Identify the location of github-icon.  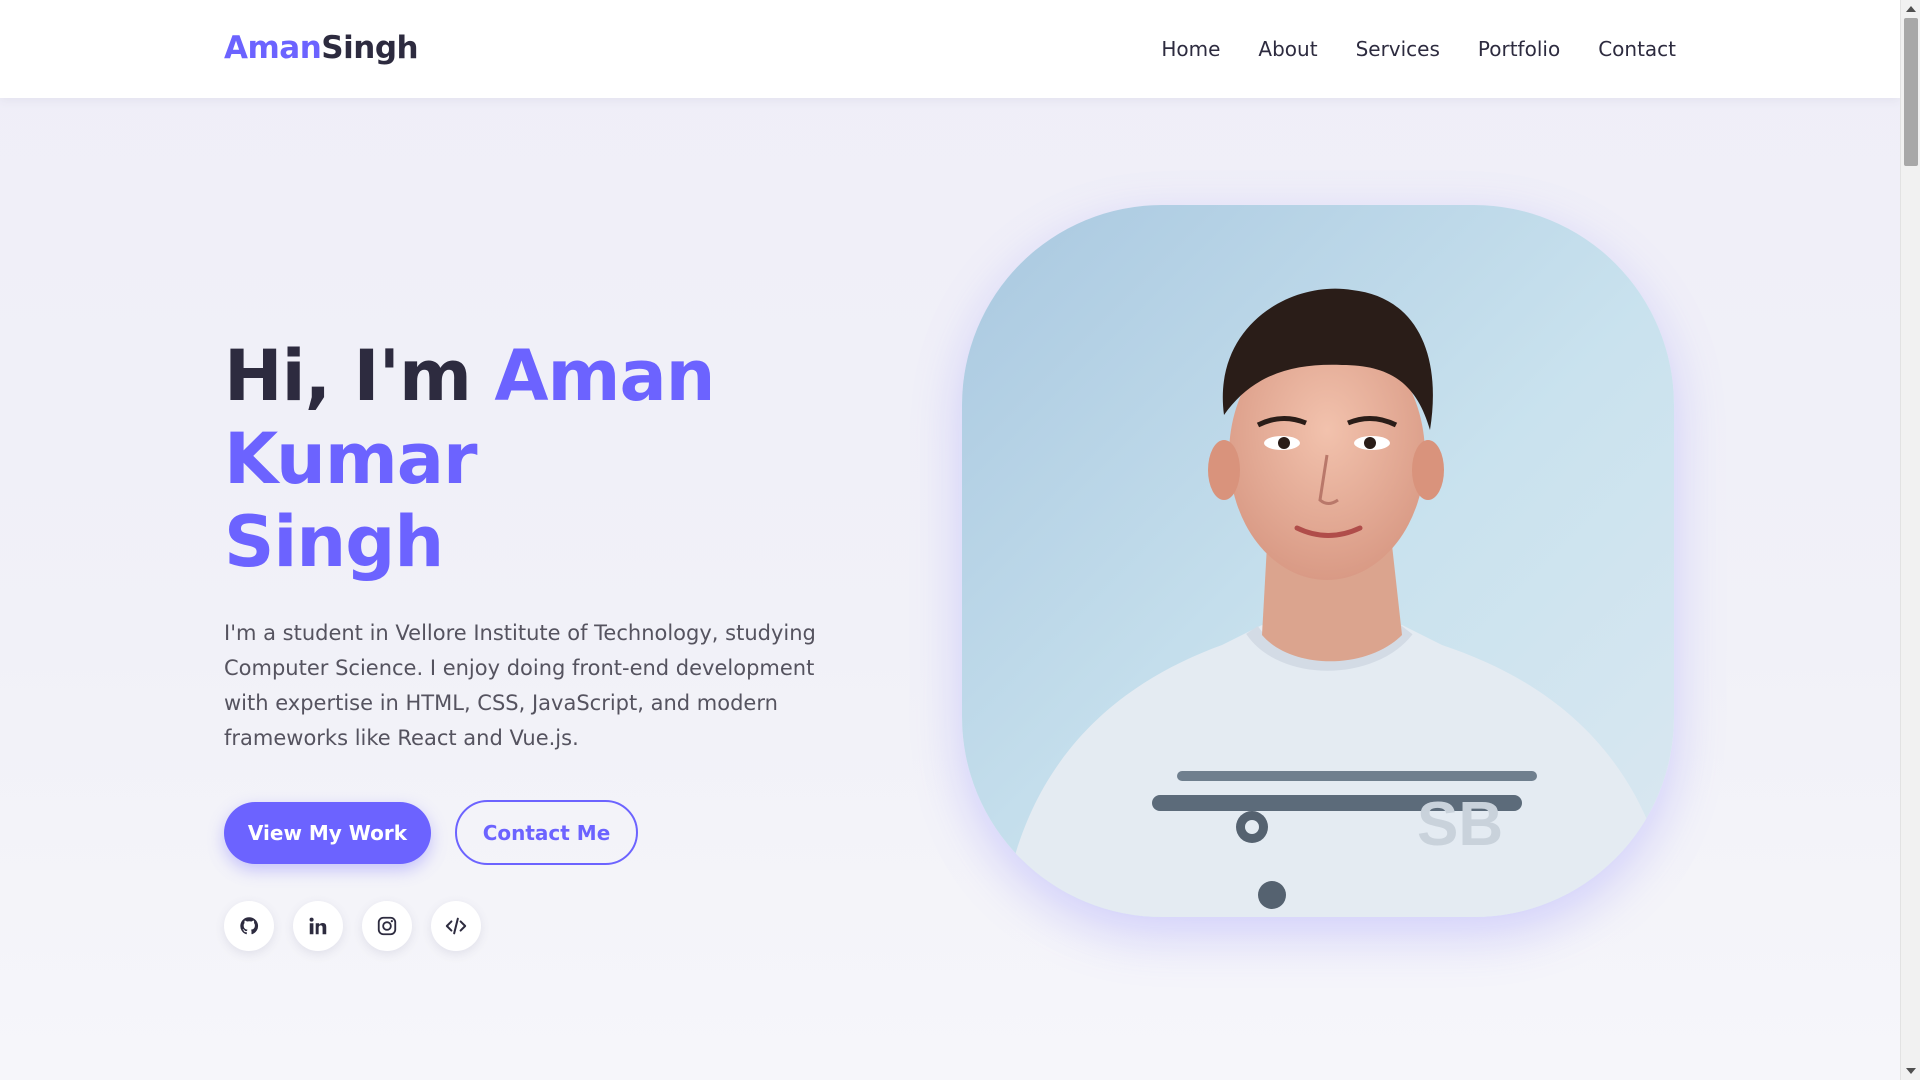
(249, 926).